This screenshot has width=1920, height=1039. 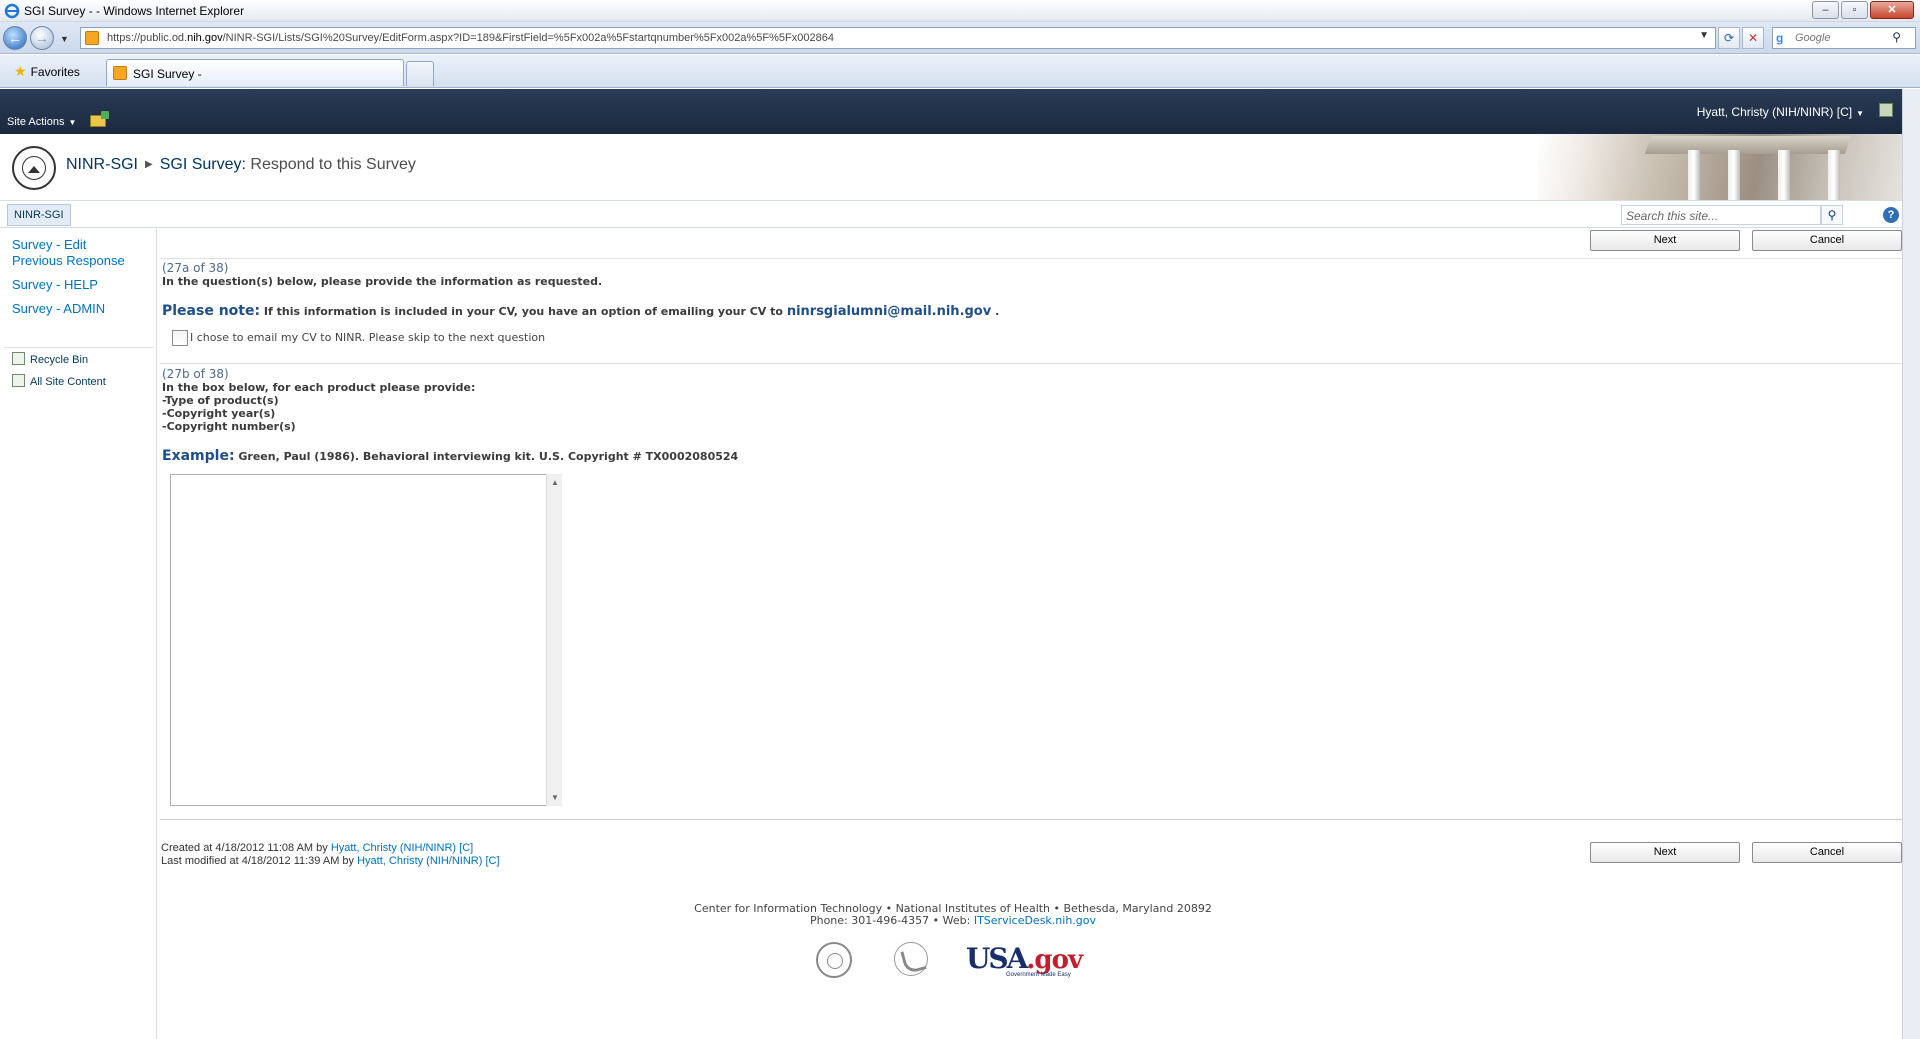 What do you see at coordinates (20, 71) in the screenshot?
I see `favorites-star-icon: ★` at bounding box center [20, 71].